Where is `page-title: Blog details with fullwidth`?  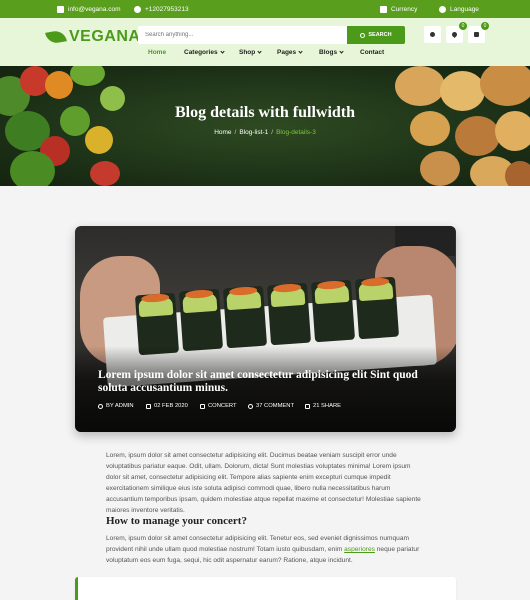
page-title: Blog details with fullwidth is located at coordinates (265, 112).